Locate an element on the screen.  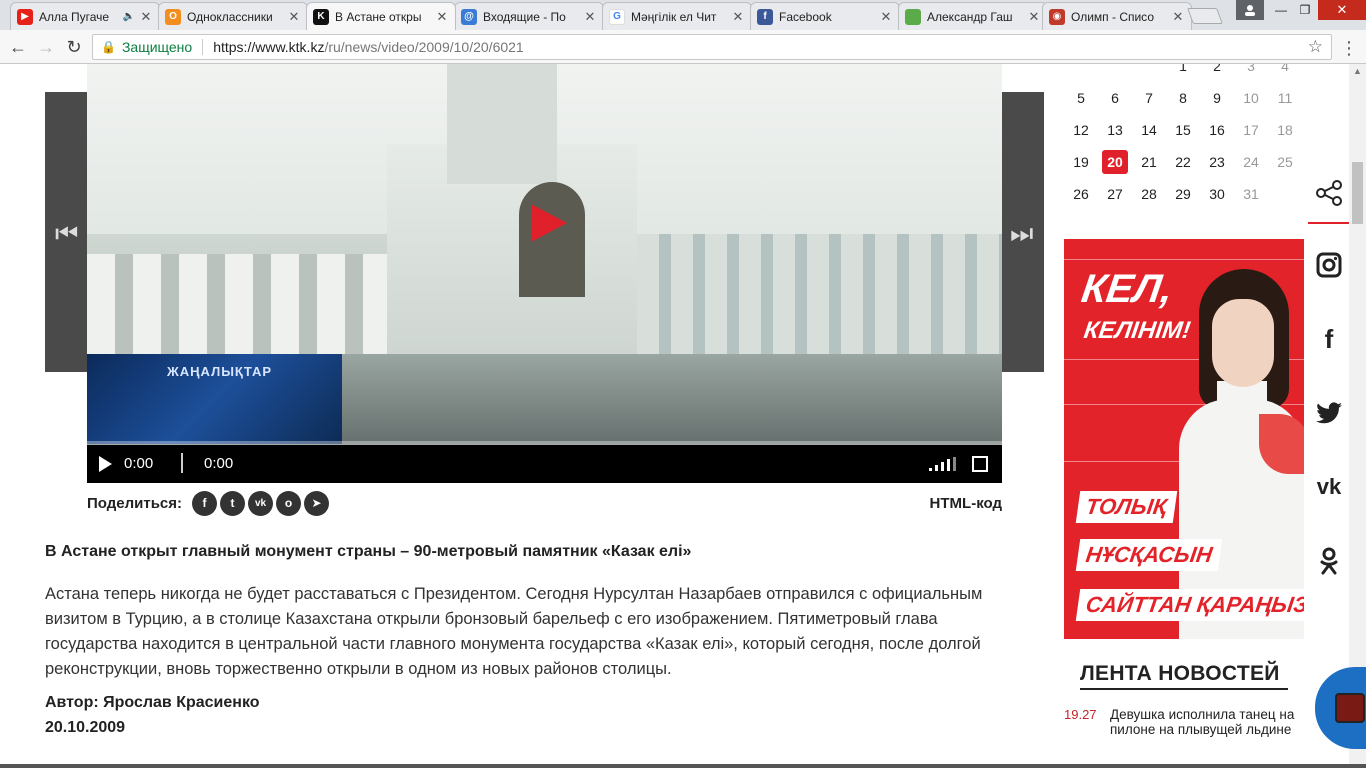
calendar-day: 12 is located at coordinates (1081, 130).